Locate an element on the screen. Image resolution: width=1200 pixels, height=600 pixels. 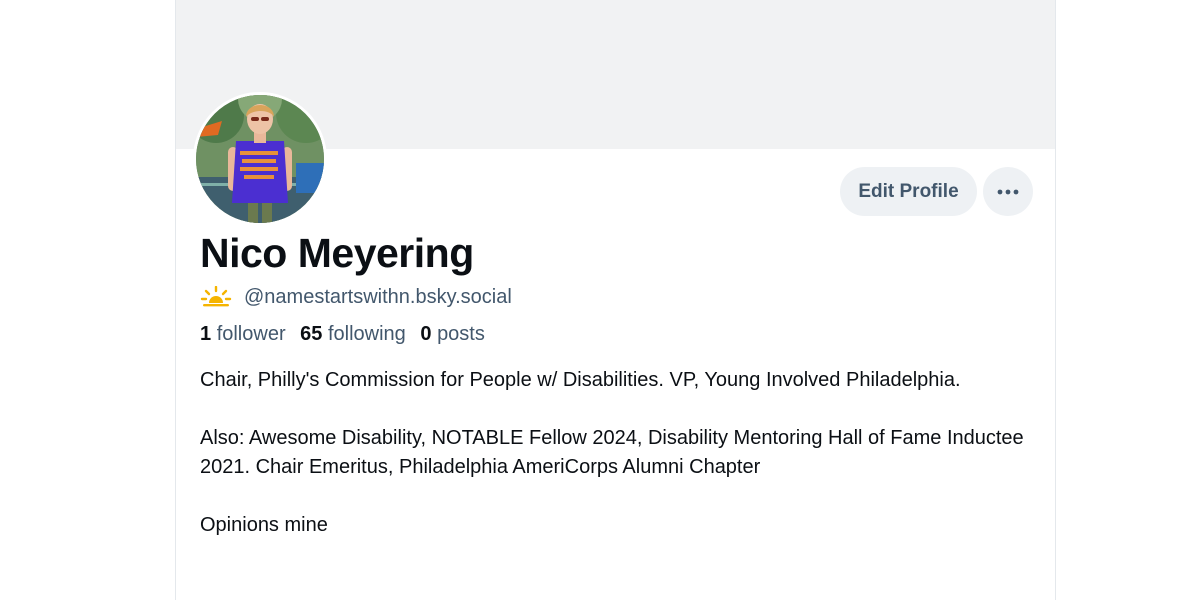
avatar-photo is located at coordinates (260, 159).